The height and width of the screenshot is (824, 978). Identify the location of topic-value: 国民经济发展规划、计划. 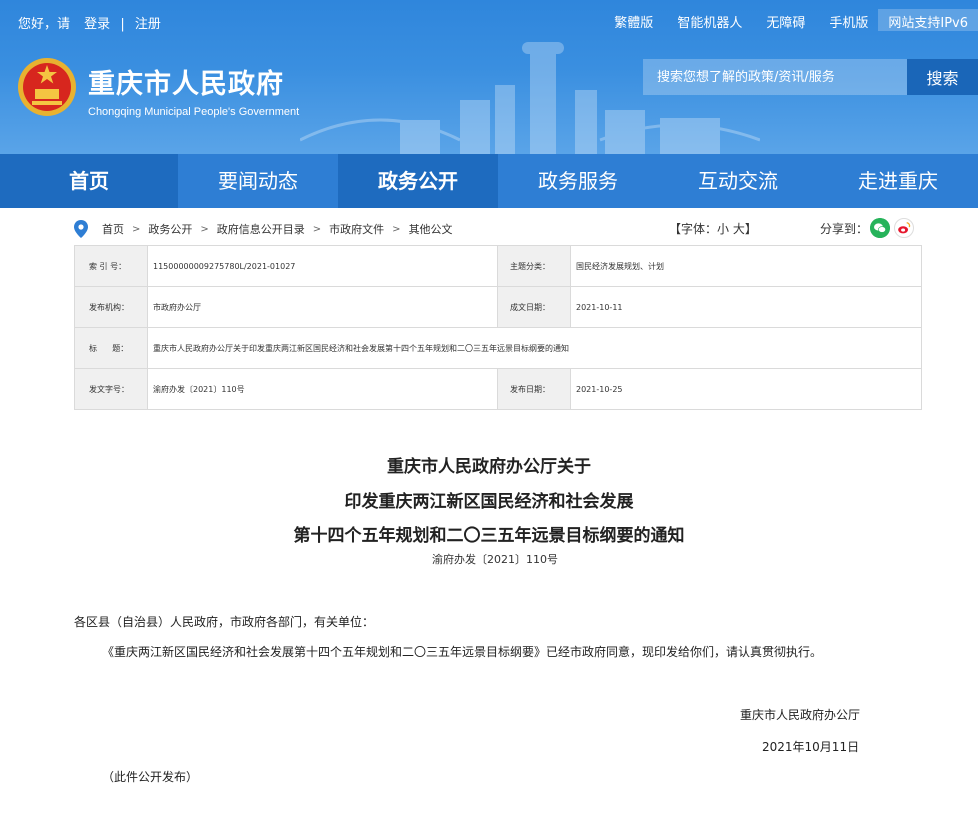
(746, 266).